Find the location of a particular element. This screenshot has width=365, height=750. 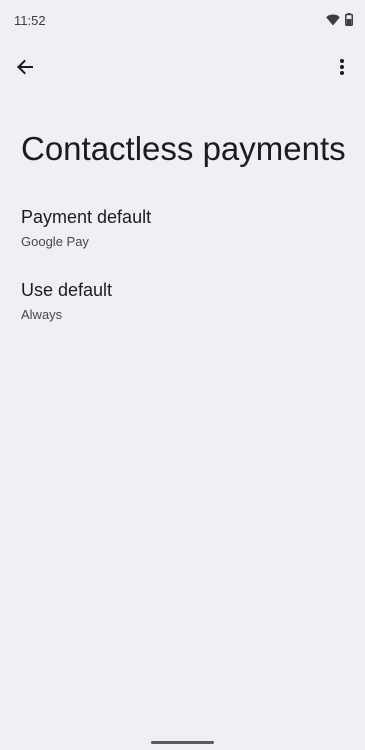

more-options-button is located at coordinates (342, 69).